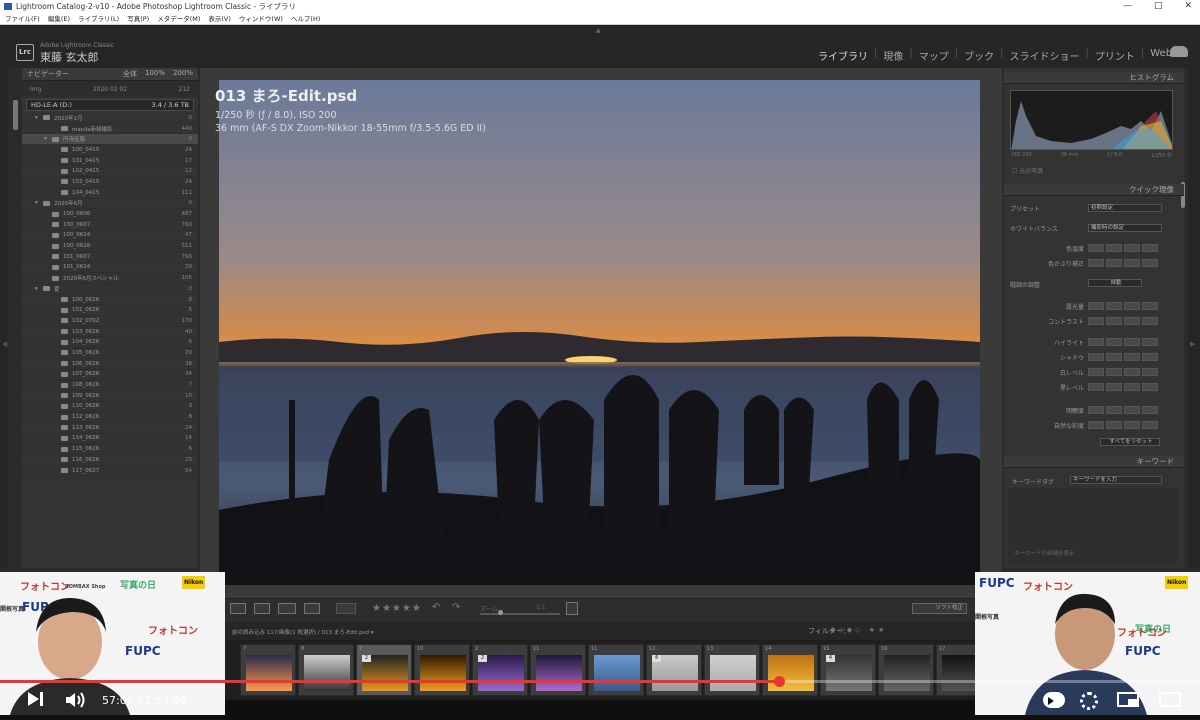 The width and height of the screenshot is (1200, 720). I want to click on module-library: ライブラリ, so click(843, 55).